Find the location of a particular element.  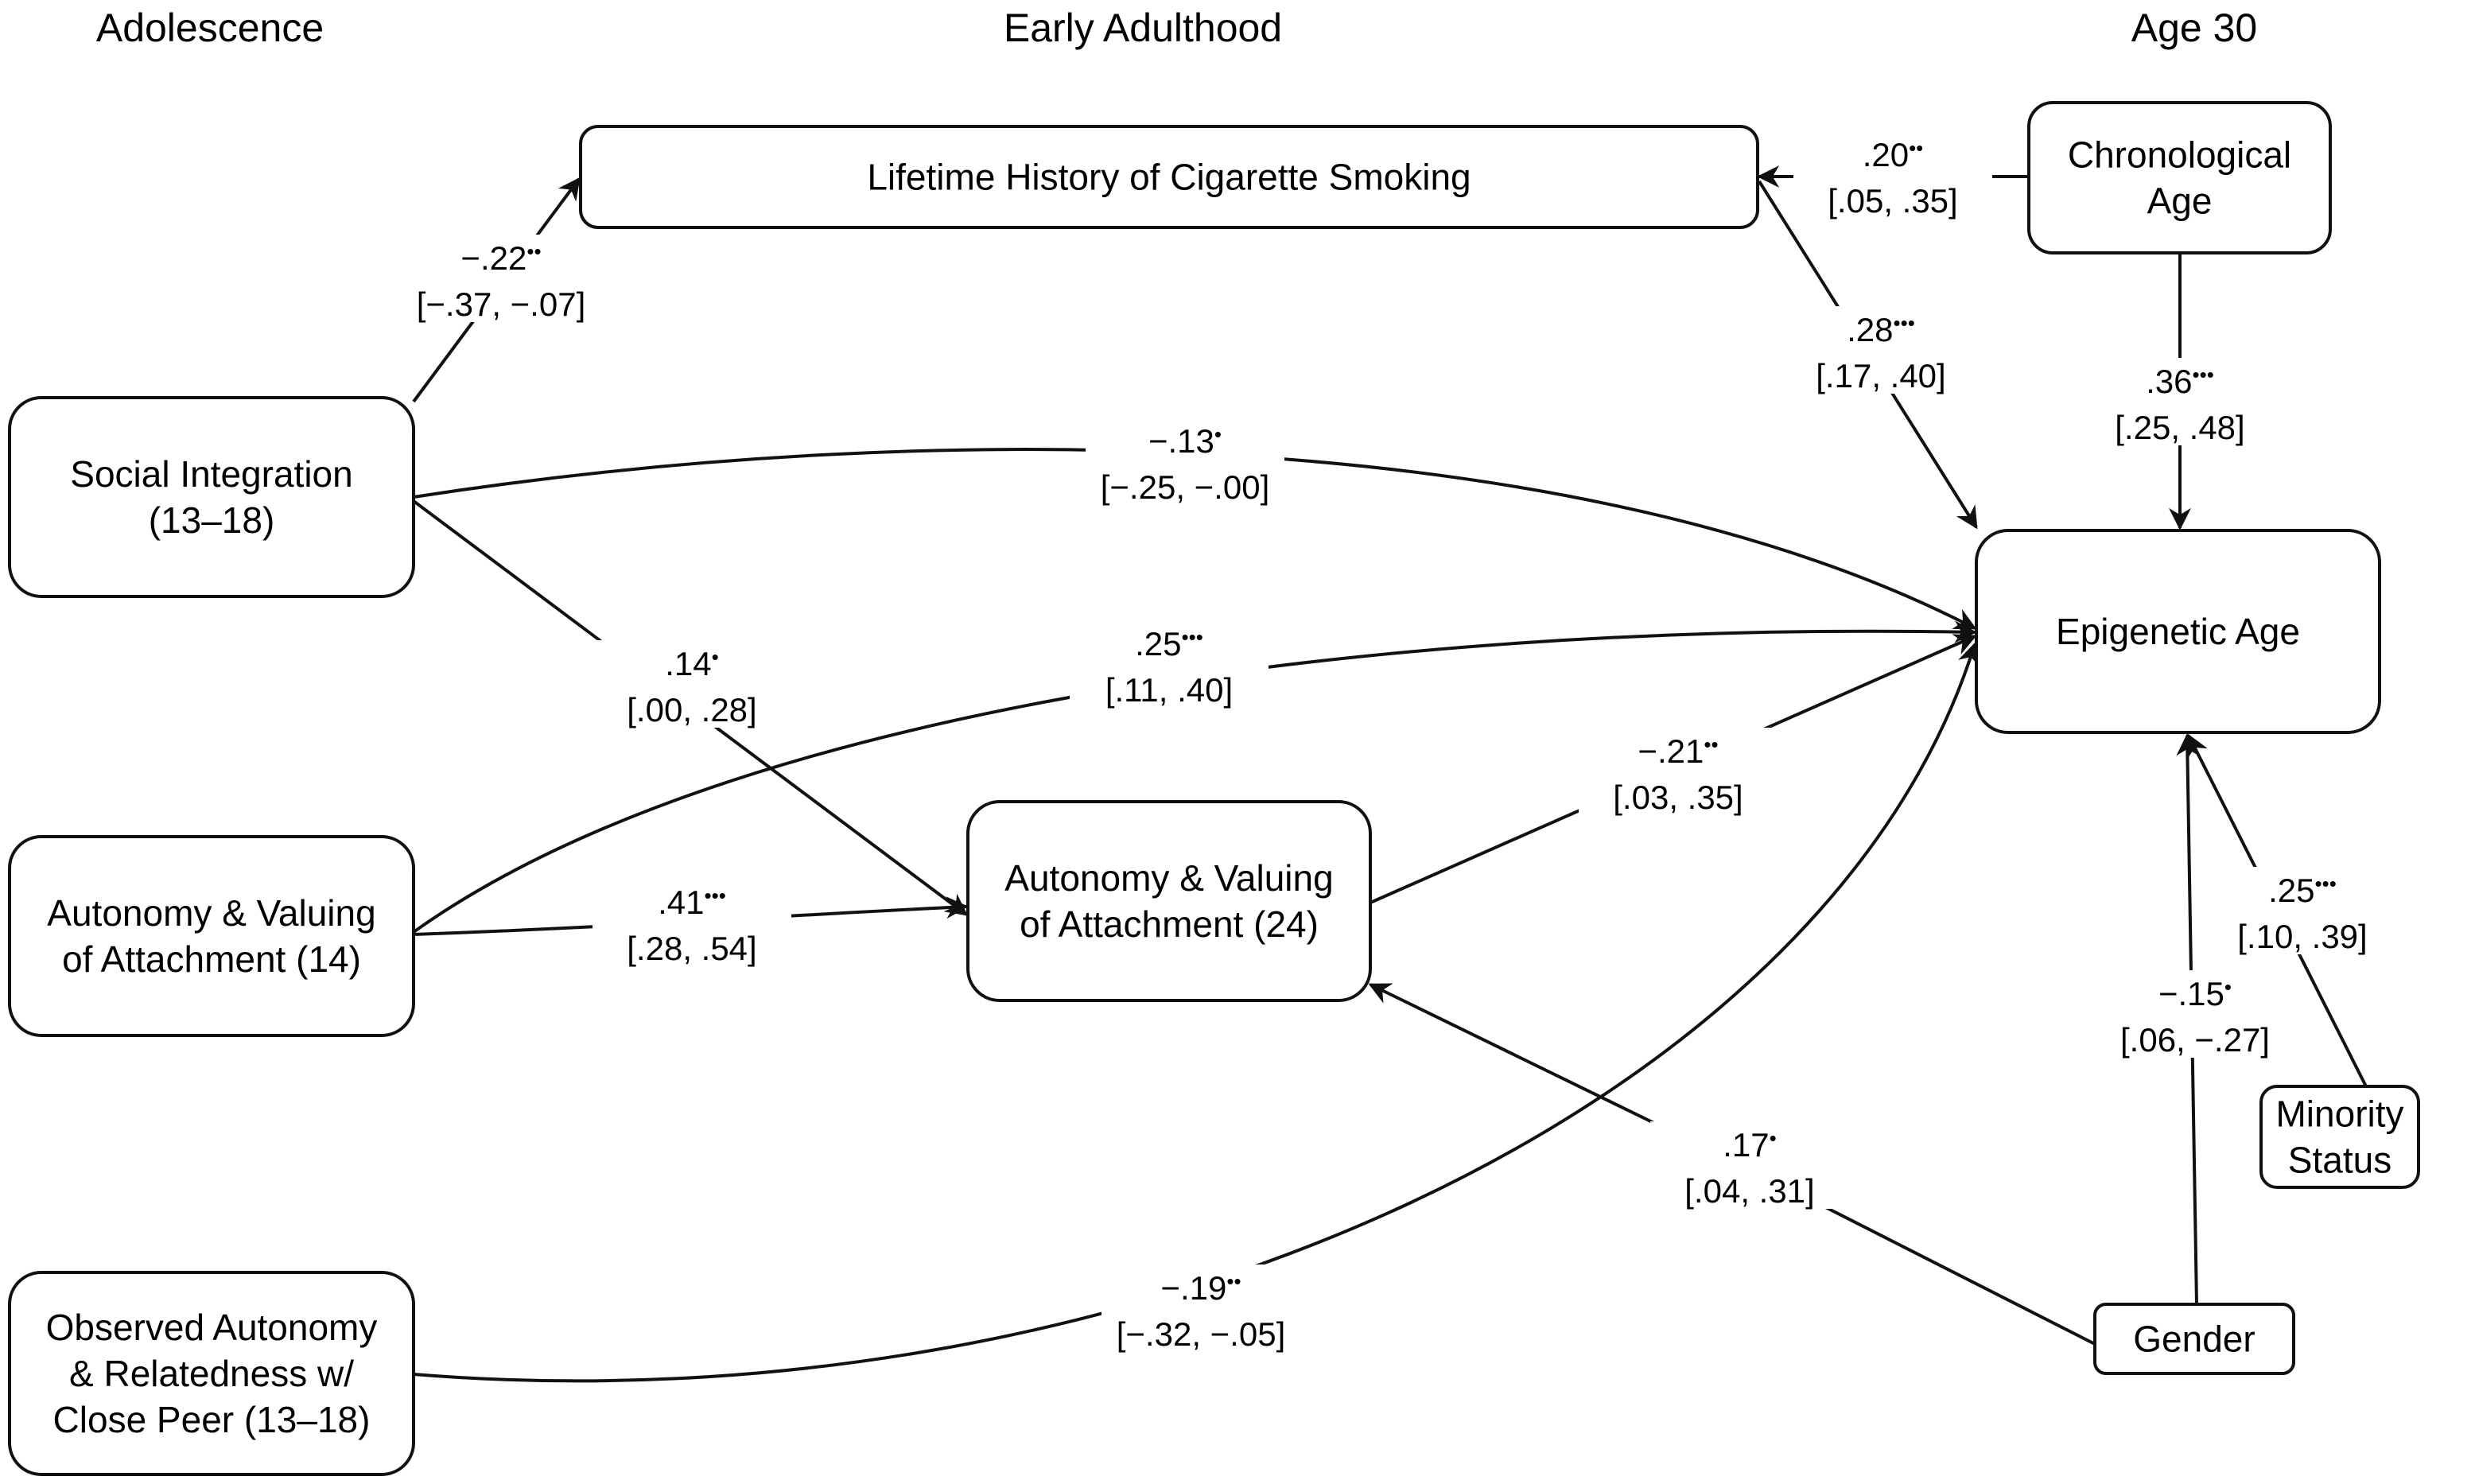

node-gender: Gender is located at coordinates (2194, 1339).